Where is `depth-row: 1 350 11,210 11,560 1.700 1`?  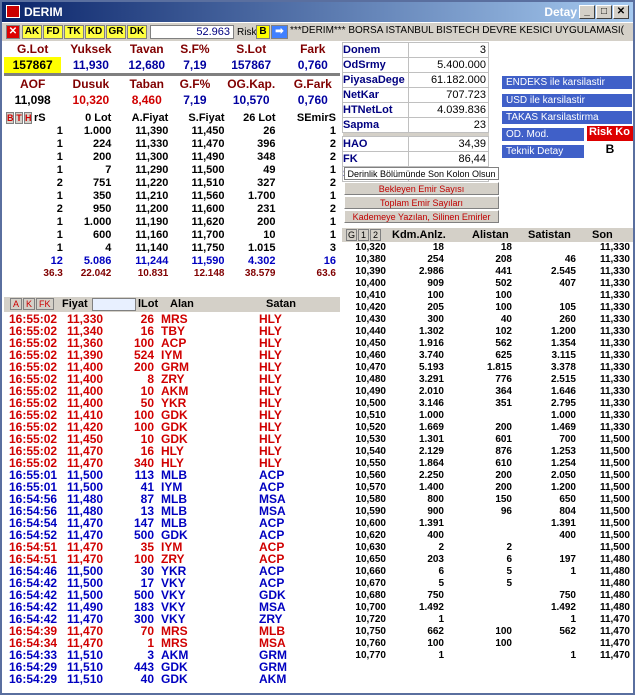
depth-row: 1 350 11,210 11,560 1.700 1 is located at coordinates (185, 195).